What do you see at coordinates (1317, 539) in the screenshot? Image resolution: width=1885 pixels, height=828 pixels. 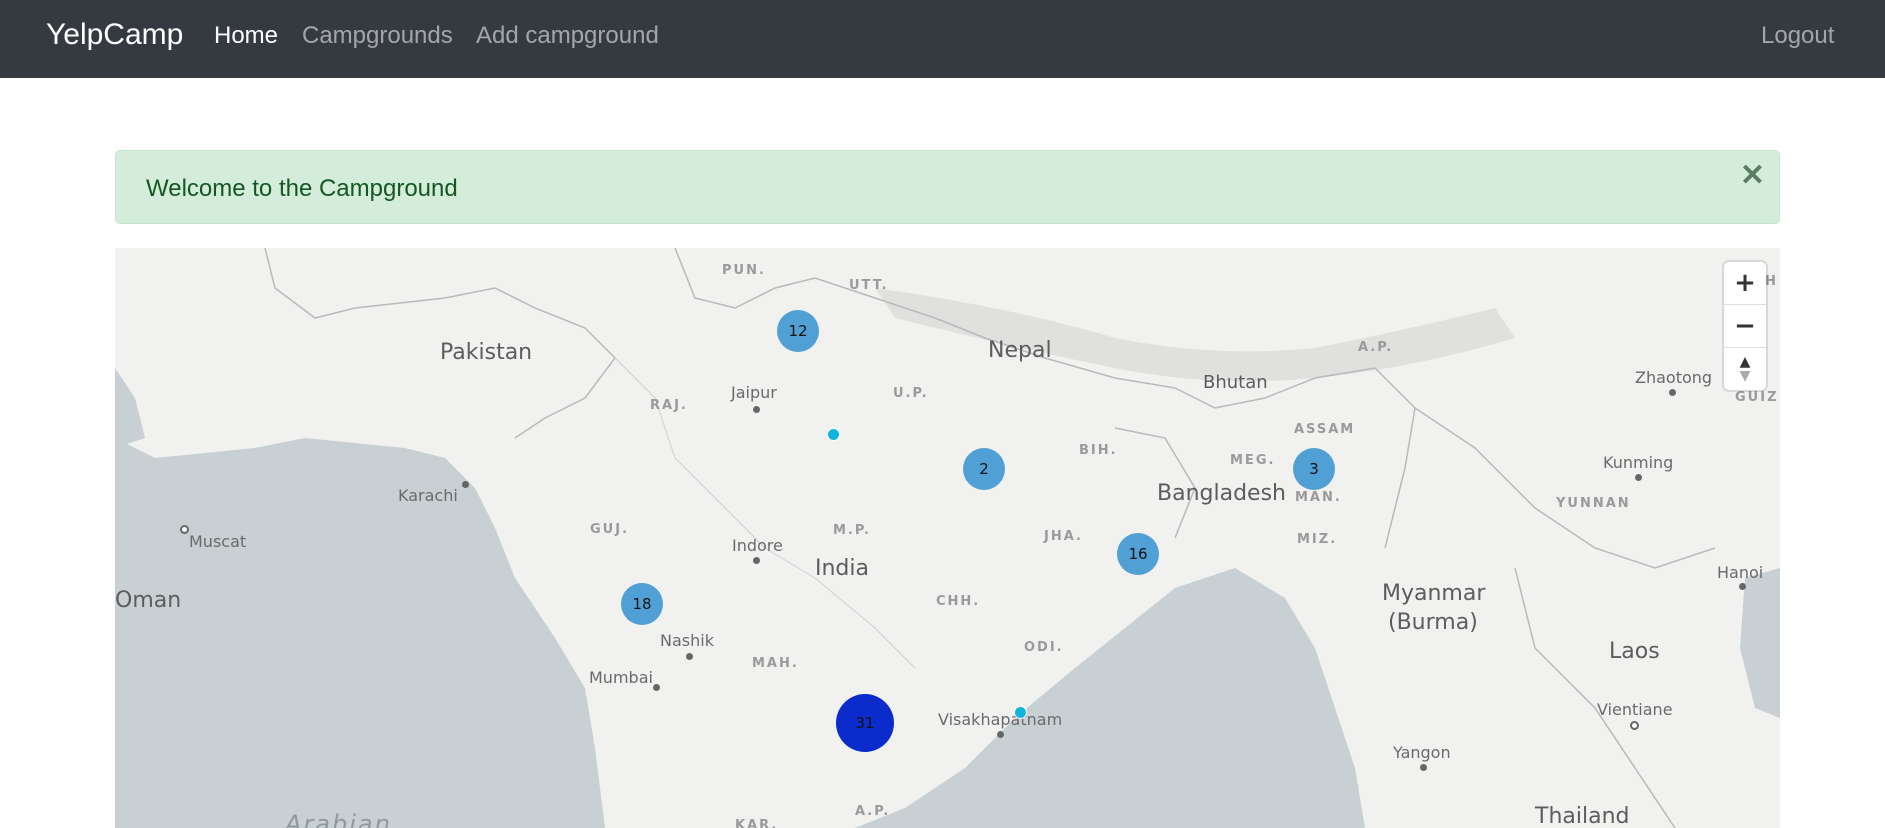 I see `state-label: MIZ.` at bounding box center [1317, 539].